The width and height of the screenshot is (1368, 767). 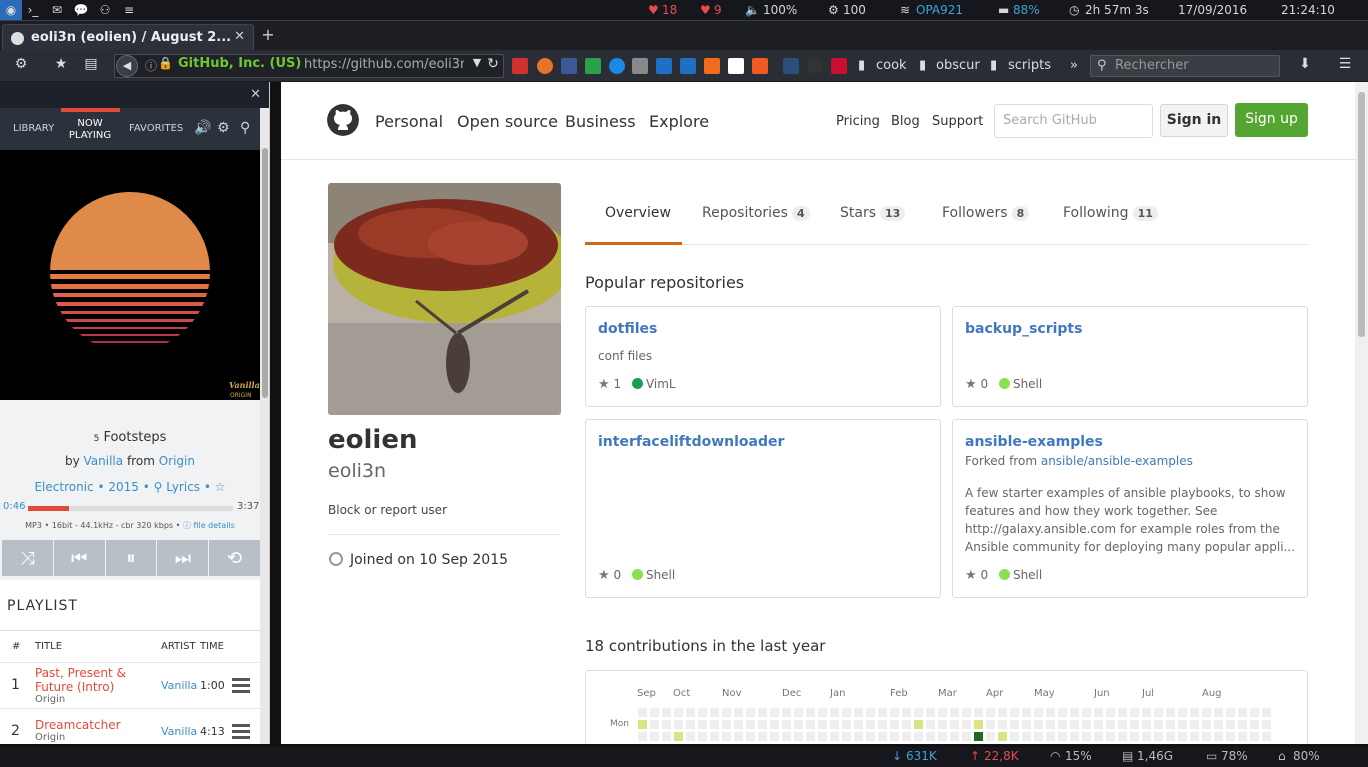 I want to click on close-sidebar-icon: ✕, so click(x=255, y=94).